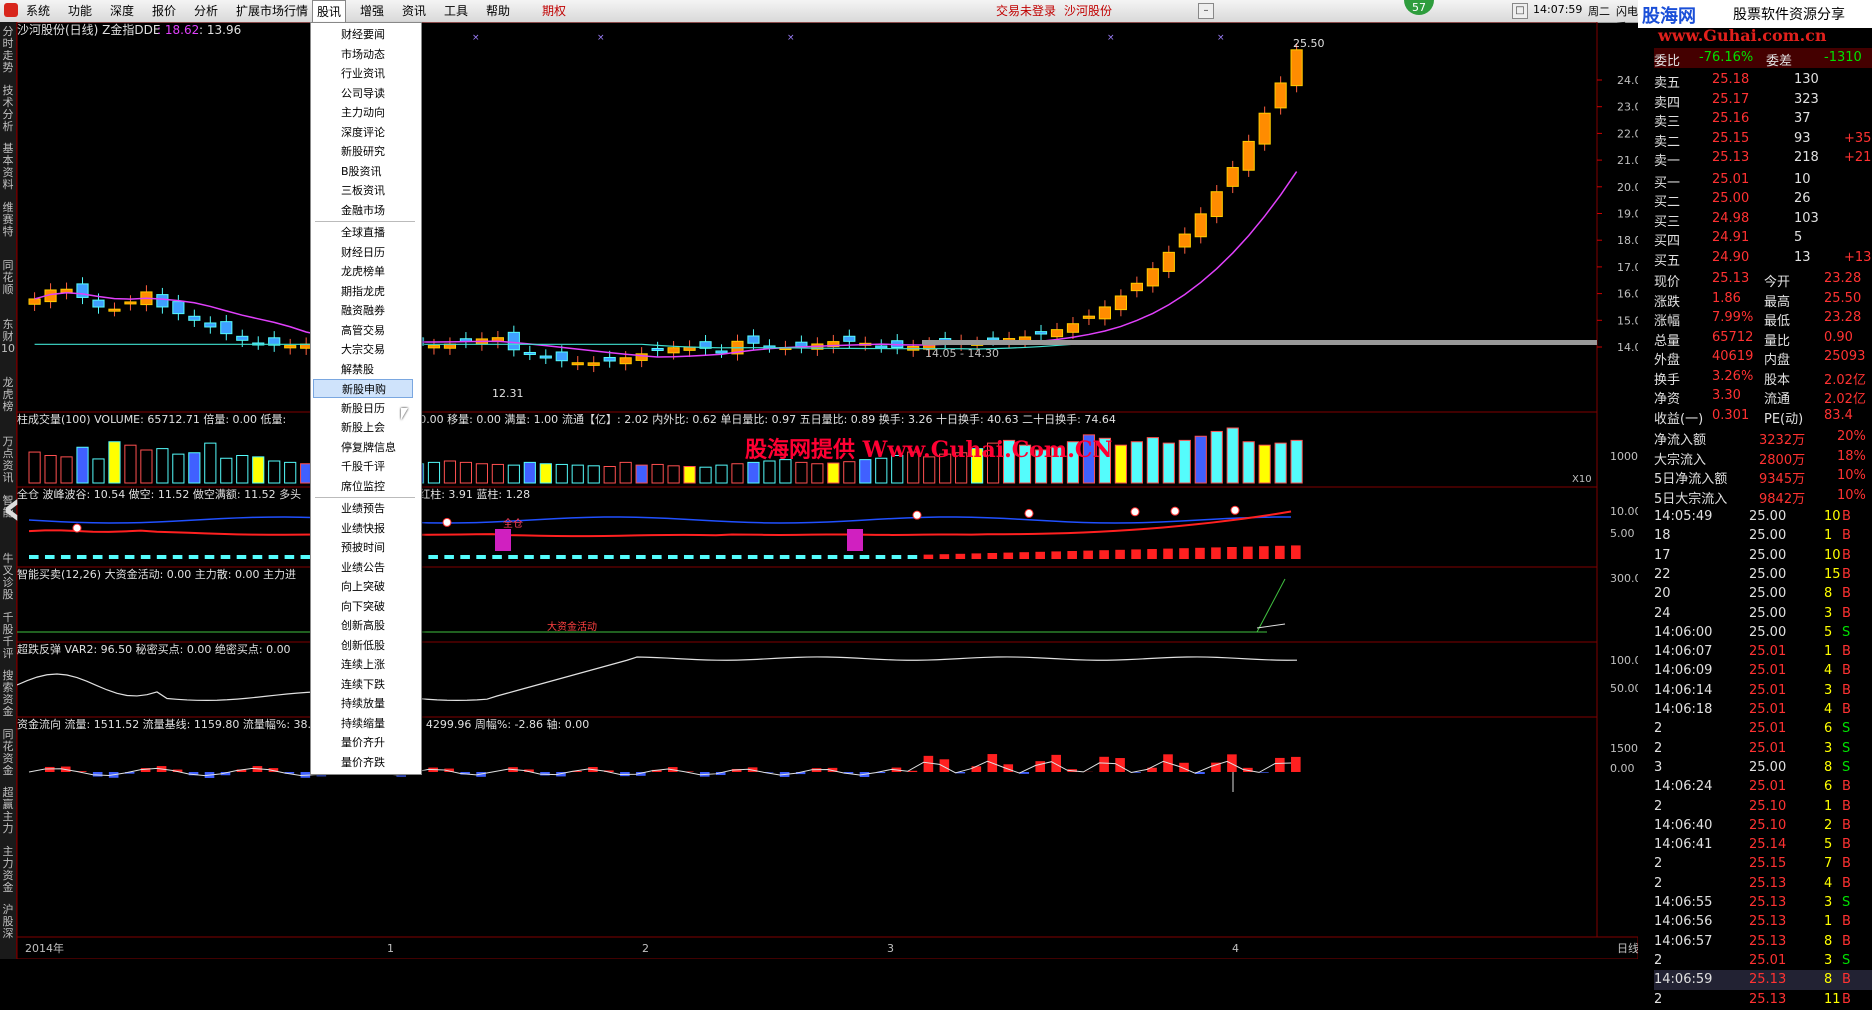 Image resolution: width=1872 pixels, height=1010 pixels. I want to click on left-tab: 分时走势, so click(8, 52).